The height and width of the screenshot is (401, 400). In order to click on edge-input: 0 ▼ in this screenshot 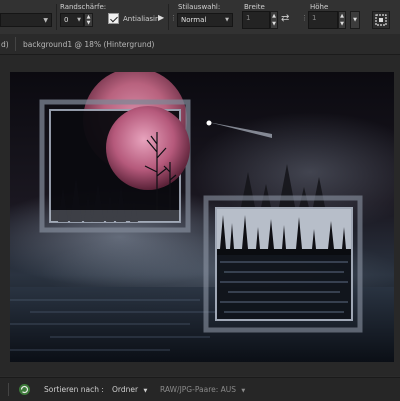, I will do `click(72, 20)`.